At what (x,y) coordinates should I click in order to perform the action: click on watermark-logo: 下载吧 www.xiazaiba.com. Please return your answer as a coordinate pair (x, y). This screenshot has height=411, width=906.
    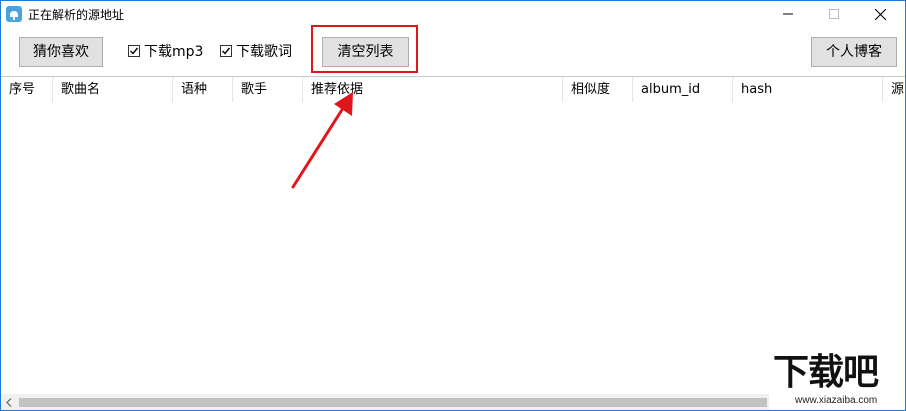
    Looking at the image, I should click on (837, 381).